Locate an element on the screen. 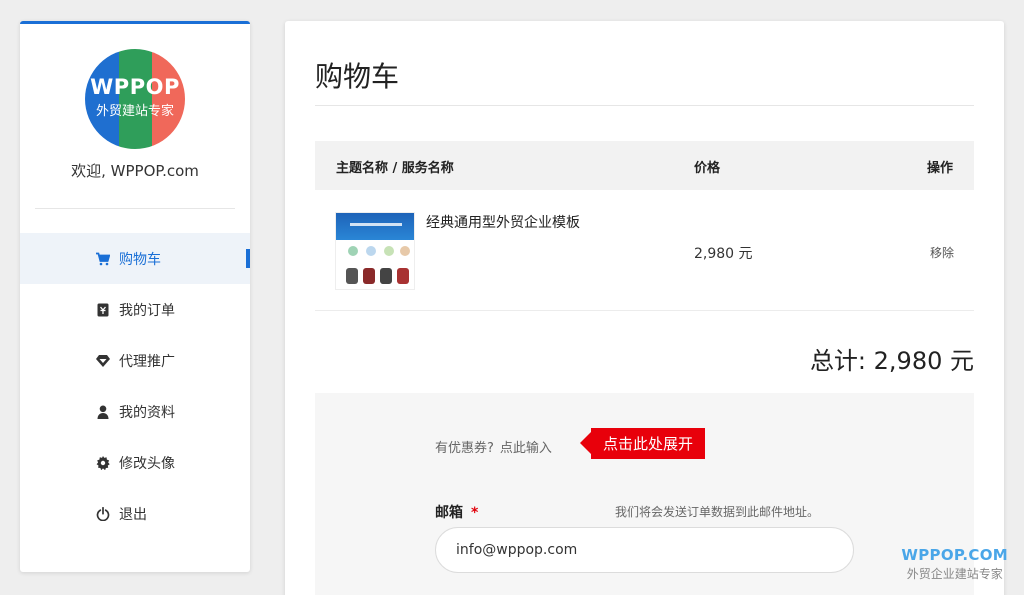 The height and width of the screenshot is (595, 1024). sidebar-item-logout: 退出 is located at coordinates (135, 513).